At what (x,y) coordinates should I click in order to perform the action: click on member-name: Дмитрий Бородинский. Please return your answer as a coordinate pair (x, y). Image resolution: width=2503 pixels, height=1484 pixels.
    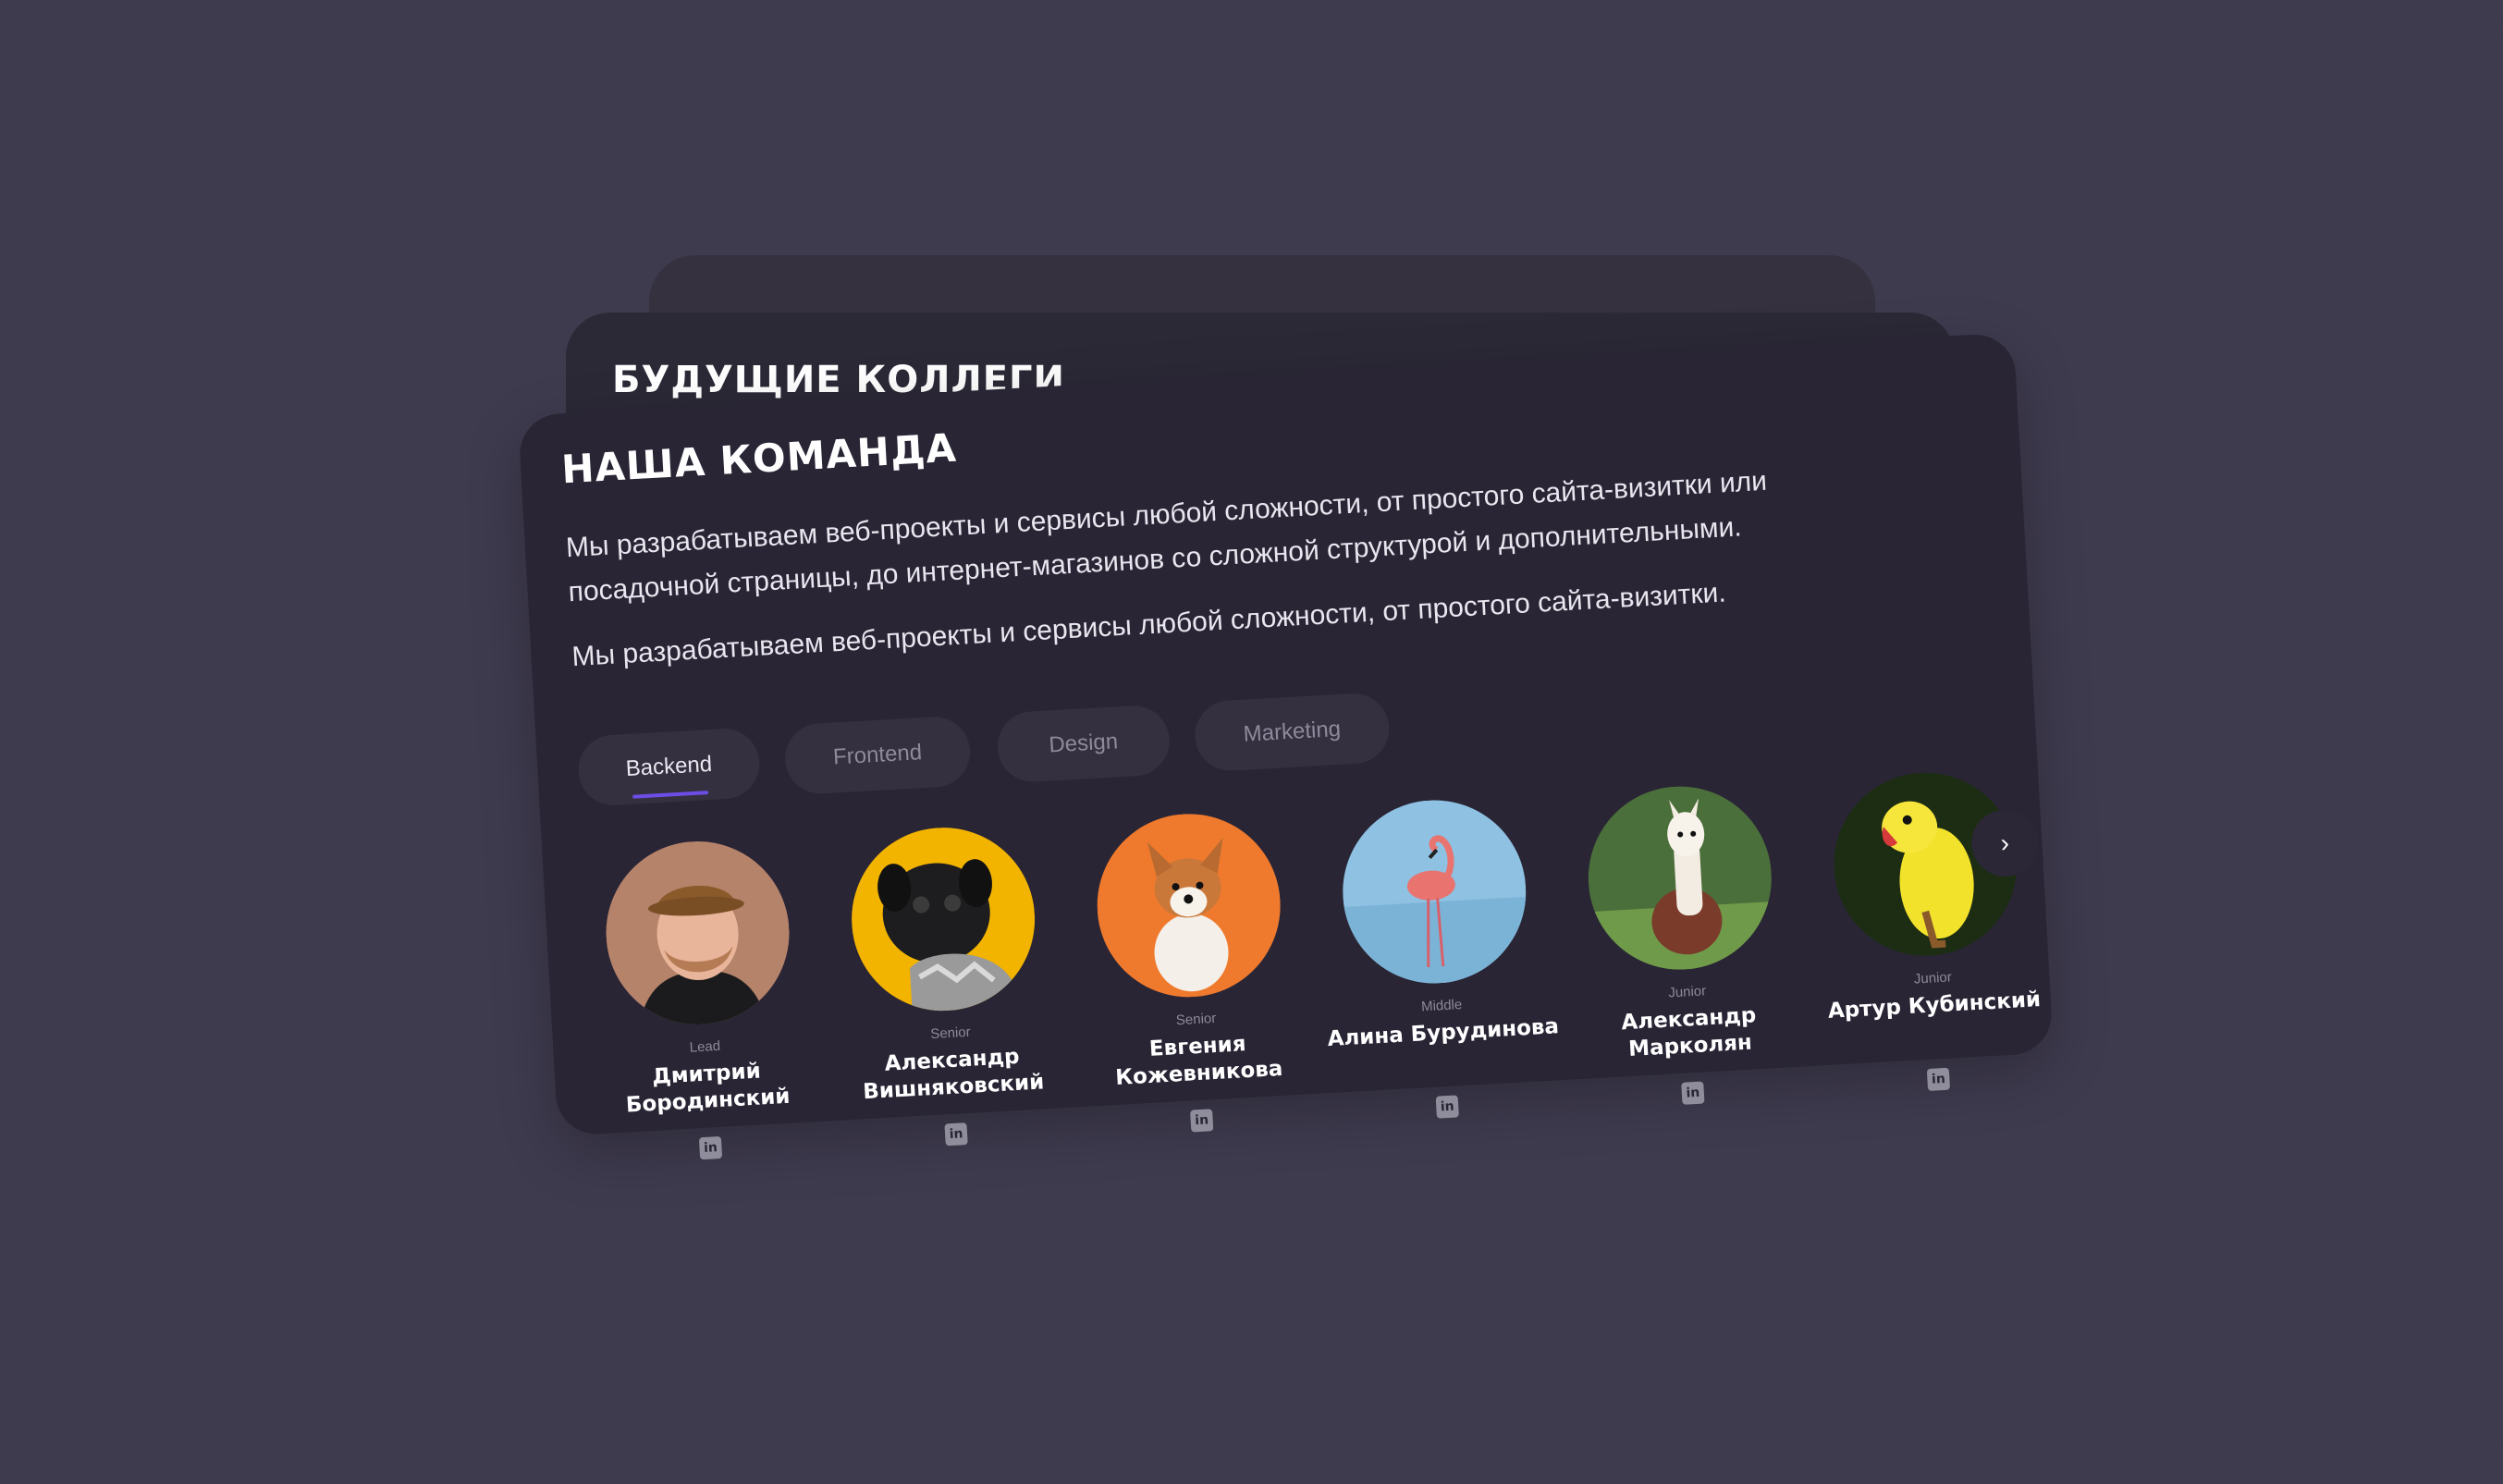
    Looking at the image, I should click on (708, 1088).